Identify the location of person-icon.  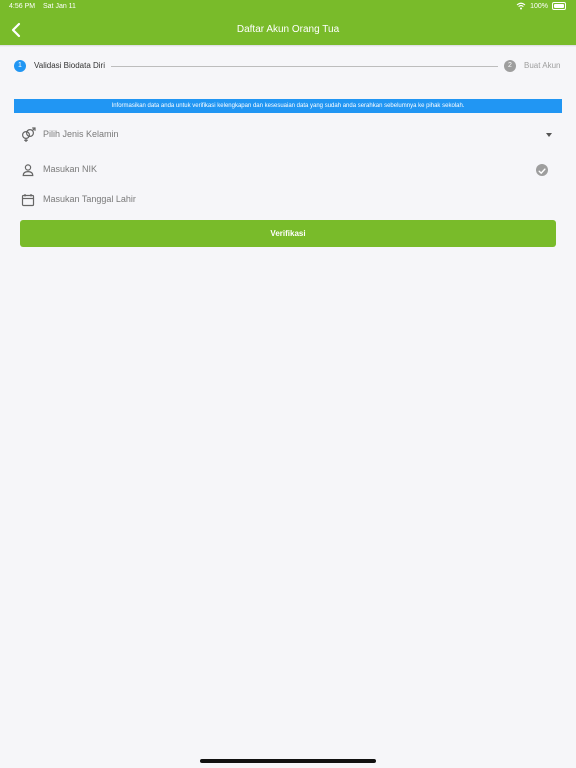
(28, 170).